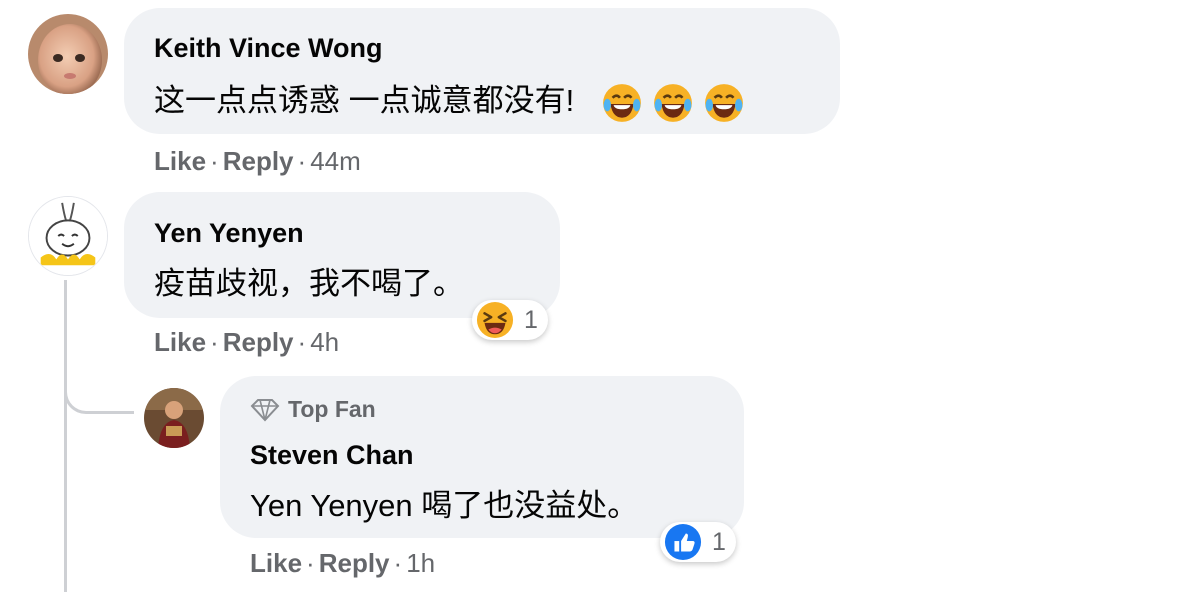  What do you see at coordinates (331, 505) in the screenshot?
I see `mention-link: Yen Yenyen` at bounding box center [331, 505].